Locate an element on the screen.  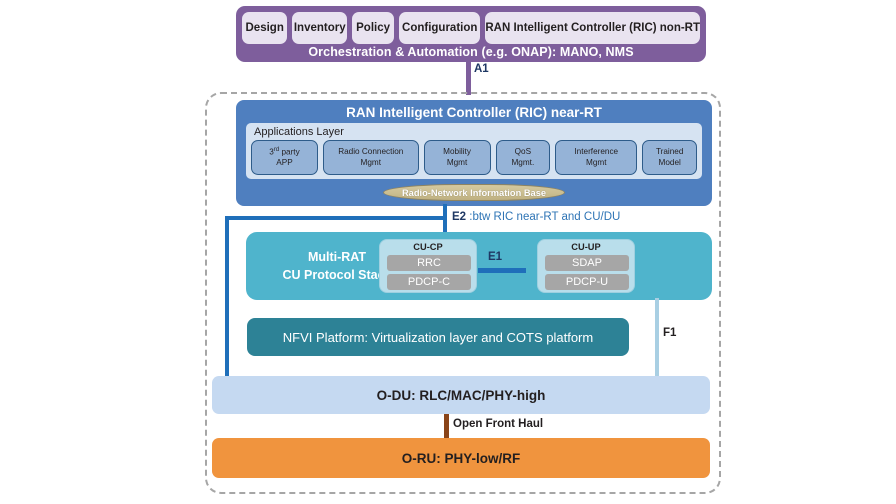
app-interference-mgmt: Interference Mgmt is located at coordinates (596, 157).